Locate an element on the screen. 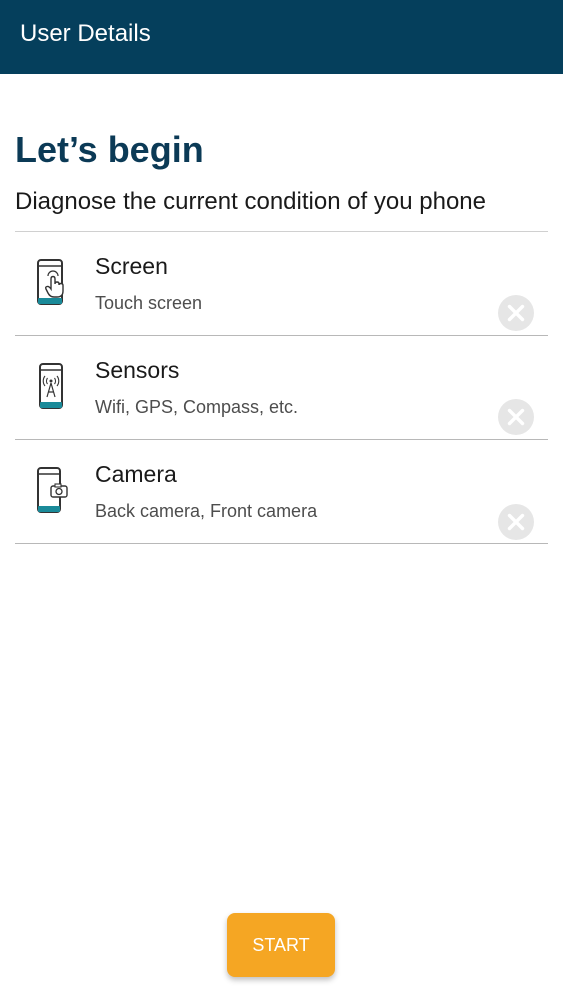 Image resolution: width=563 pixels, height=1000 pixels. app-bar-title: User Details is located at coordinates (85, 33).